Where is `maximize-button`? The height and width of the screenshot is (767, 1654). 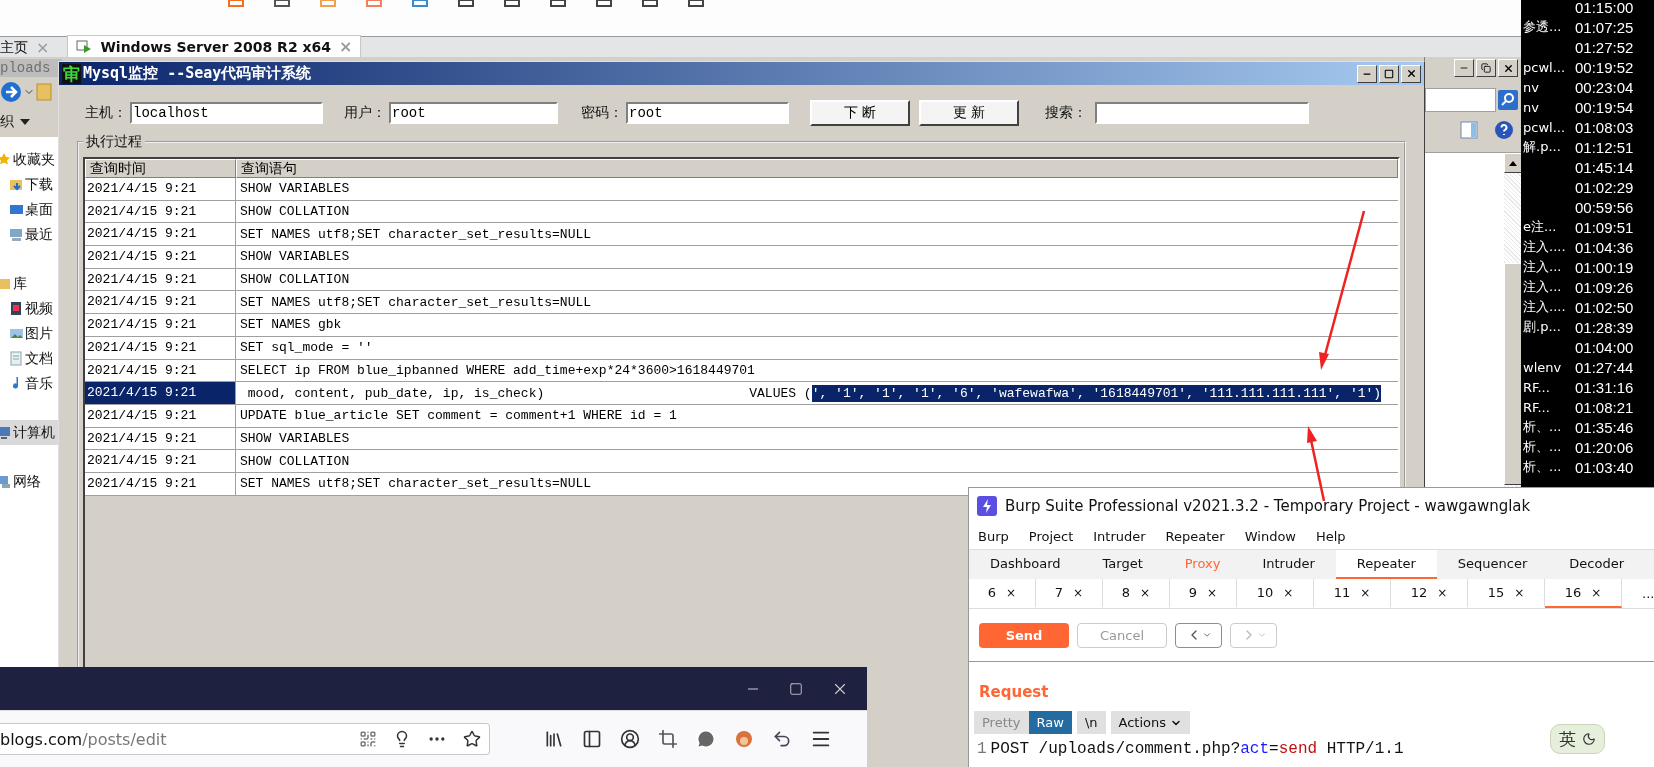 maximize-button is located at coordinates (1389, 73).